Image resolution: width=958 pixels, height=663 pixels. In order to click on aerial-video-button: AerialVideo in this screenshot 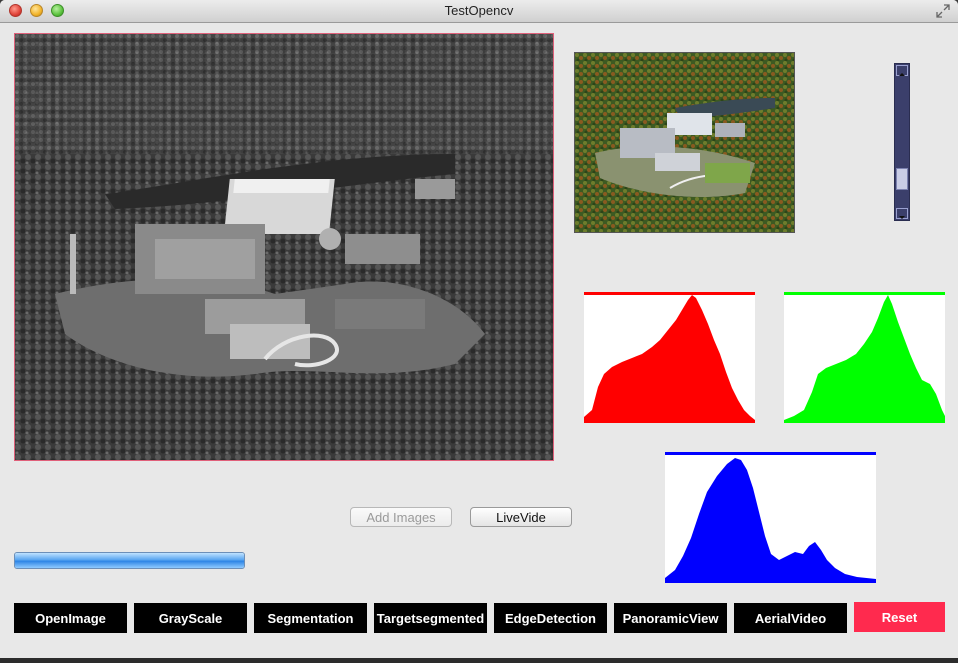, I will do `click(790, 618)`.